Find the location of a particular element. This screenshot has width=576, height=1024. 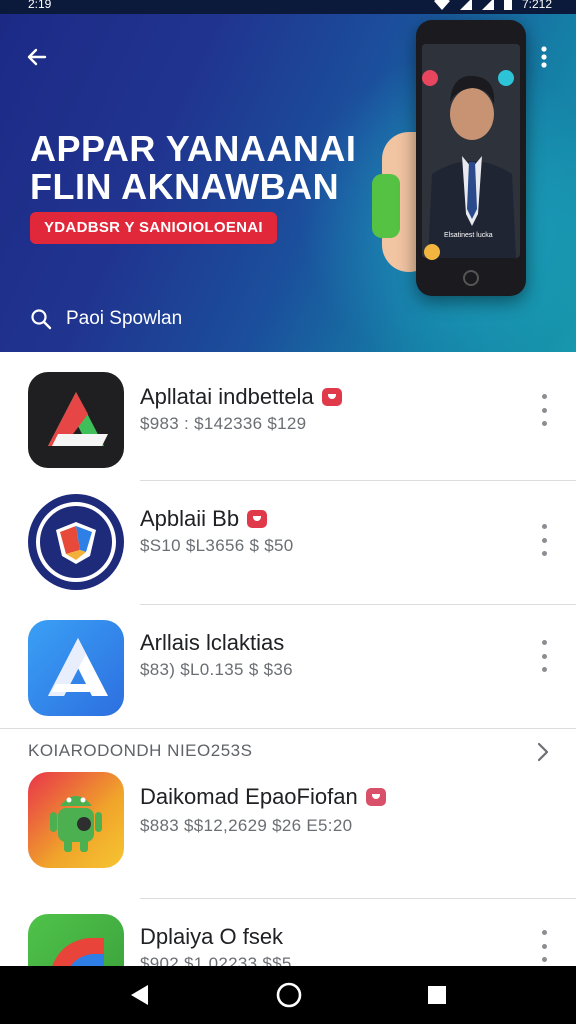

app-price: $883 $$12,2629 $26 E5:20 is located at coordinates (246, 825).